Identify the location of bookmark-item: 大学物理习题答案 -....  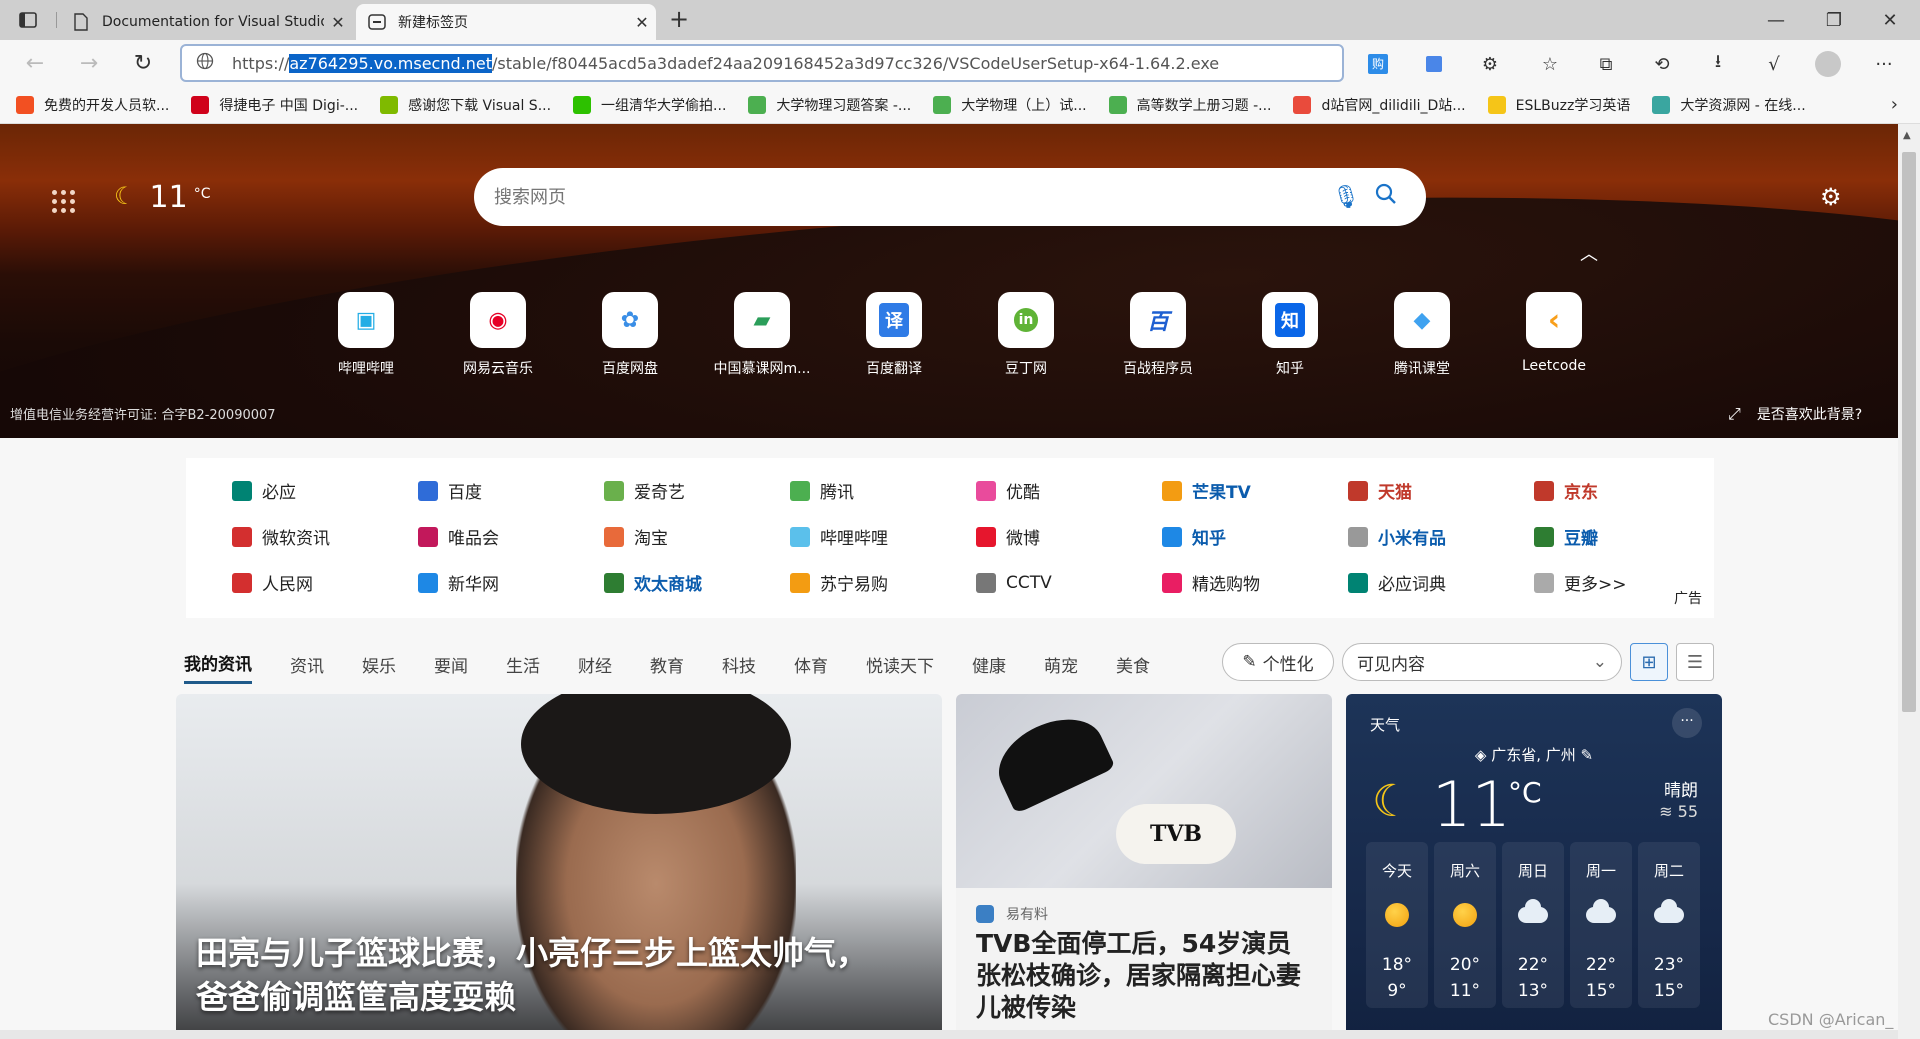
(829, 105).